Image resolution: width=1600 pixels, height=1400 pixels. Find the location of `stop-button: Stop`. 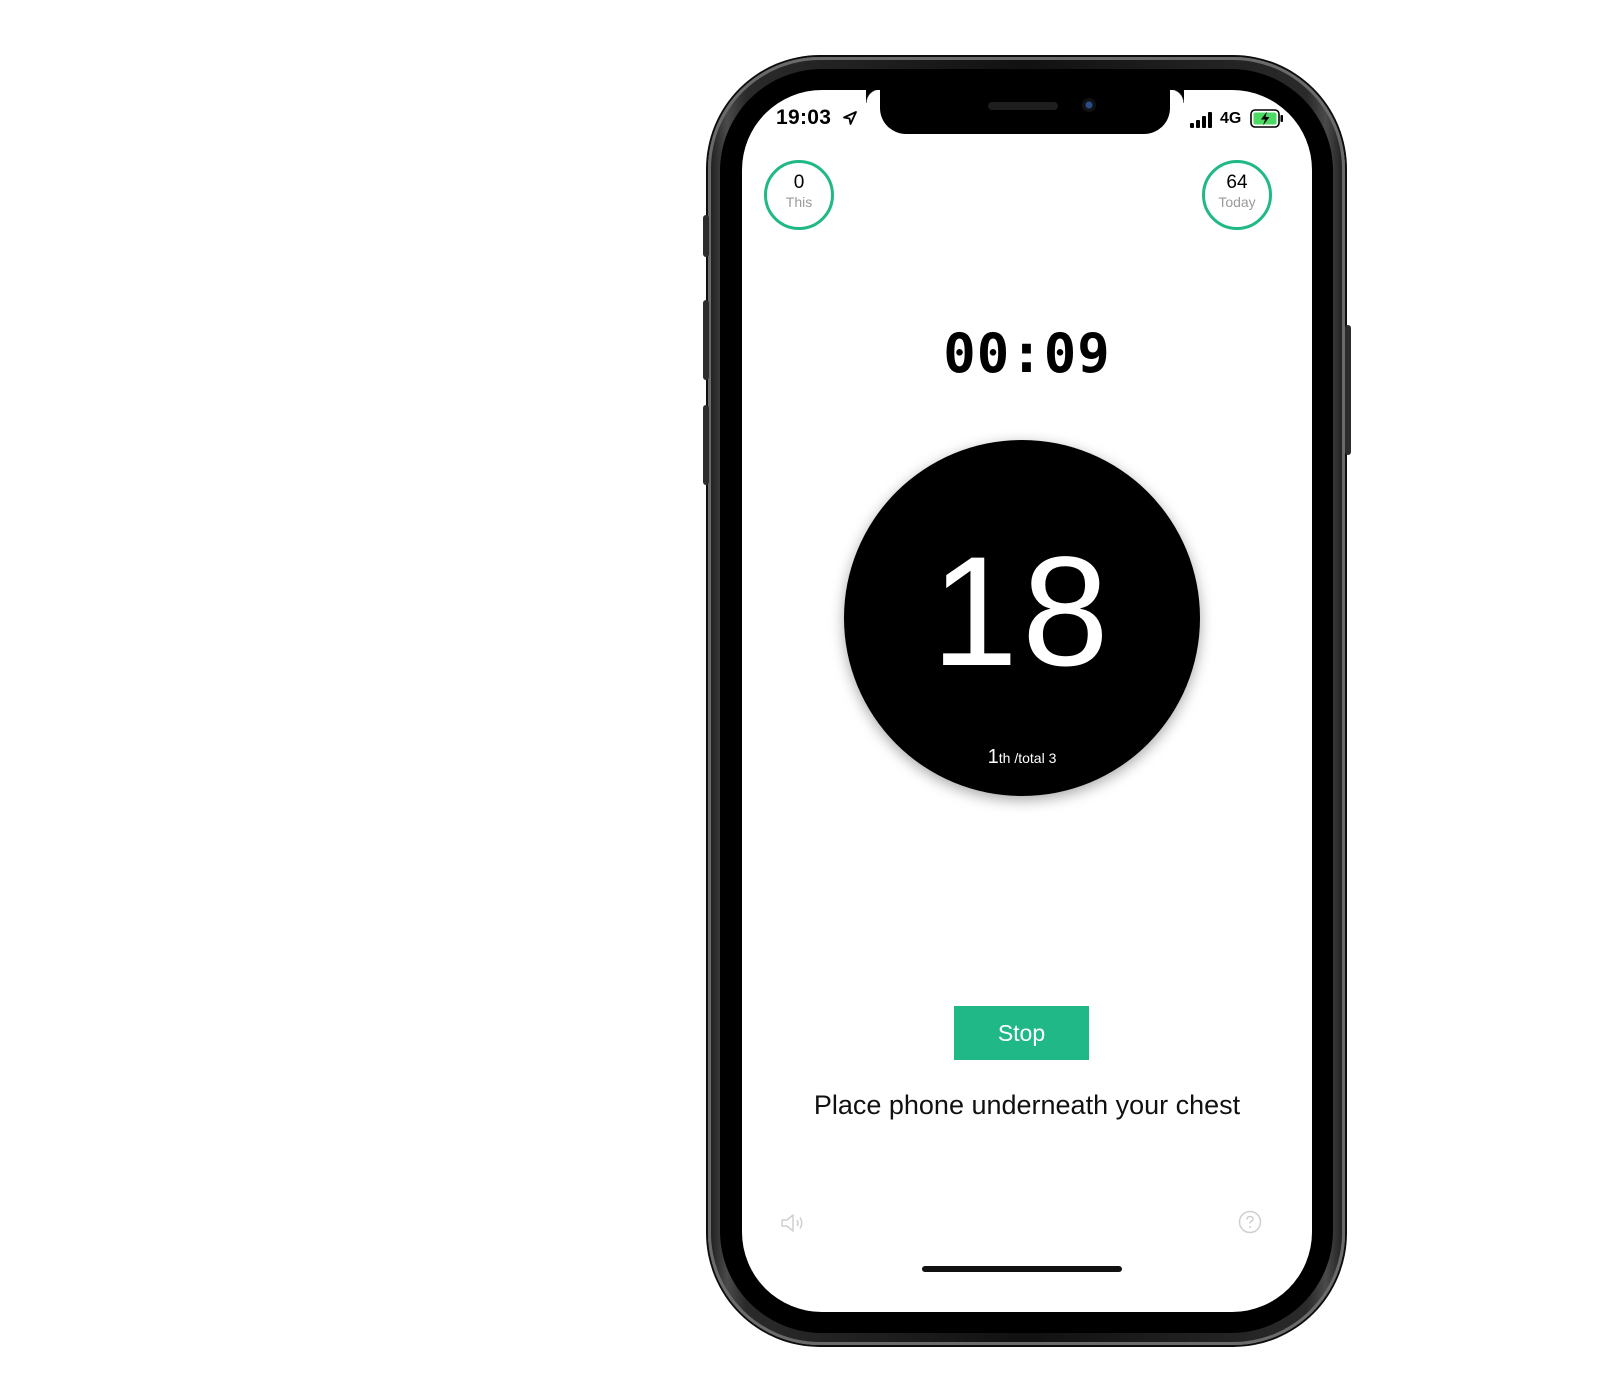

stop-button: Stop is located at coordinates (1021, 1033).